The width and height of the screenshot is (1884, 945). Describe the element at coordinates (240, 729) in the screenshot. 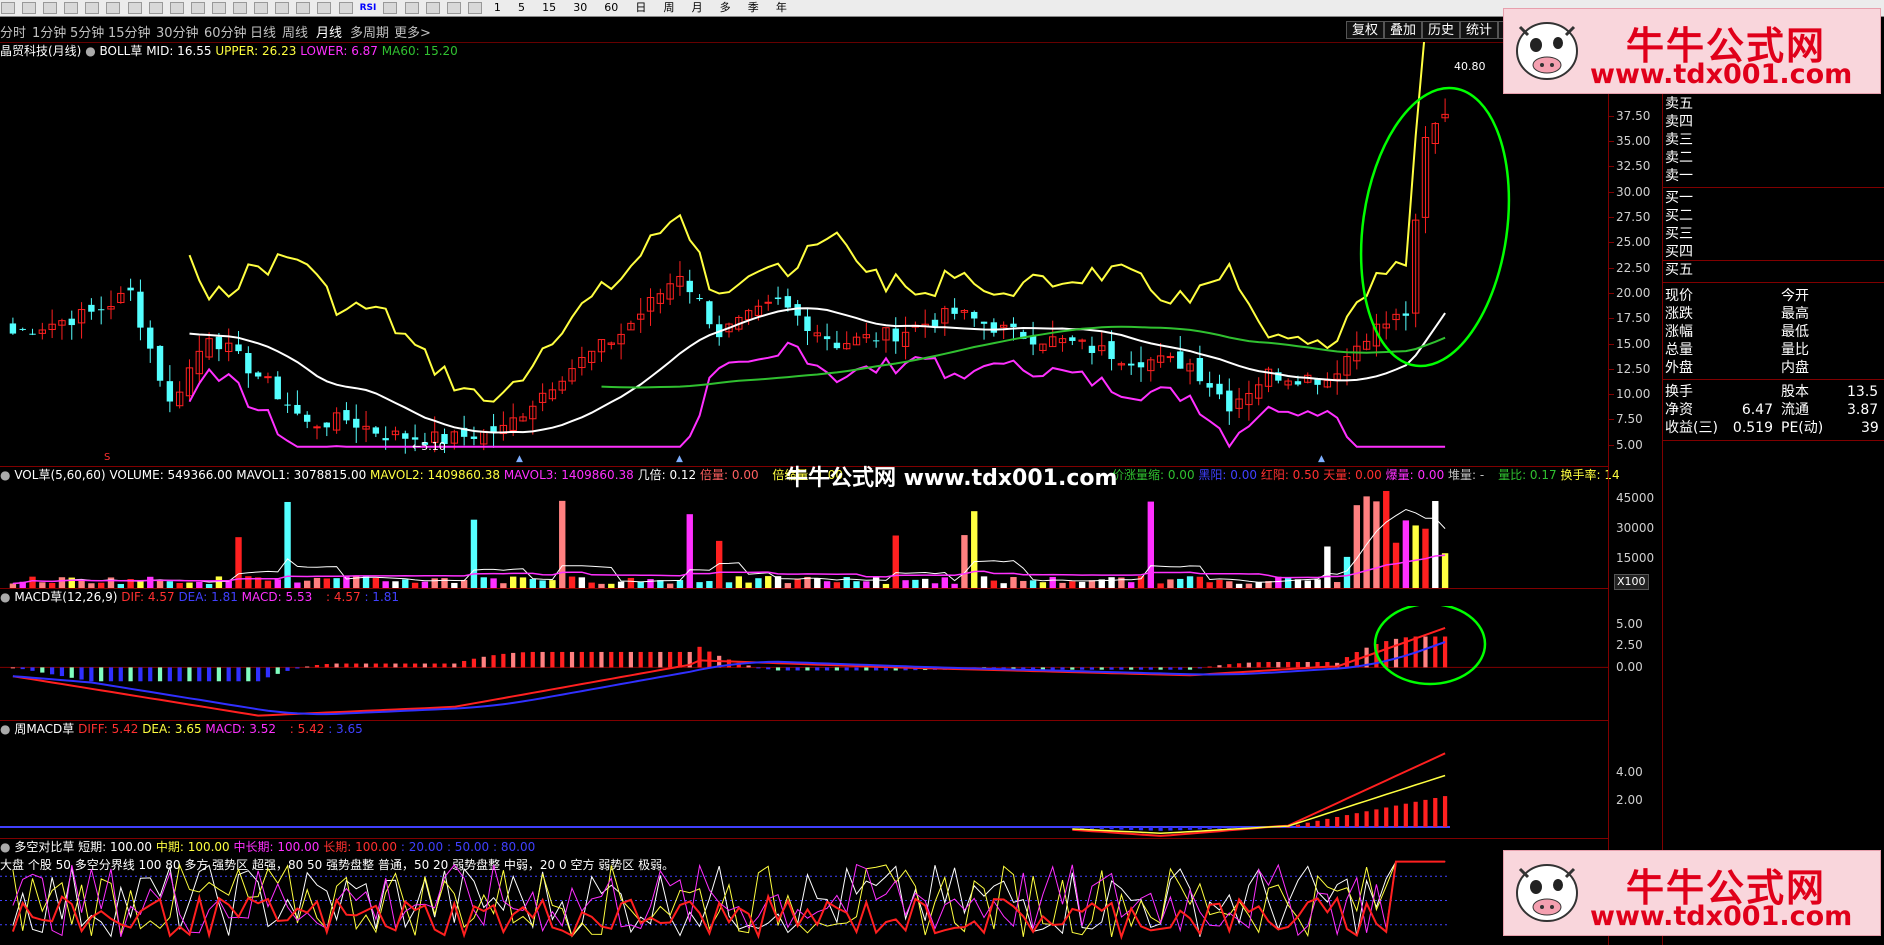

I see `weekly-macd-value: MACD: 3.52` at that location.